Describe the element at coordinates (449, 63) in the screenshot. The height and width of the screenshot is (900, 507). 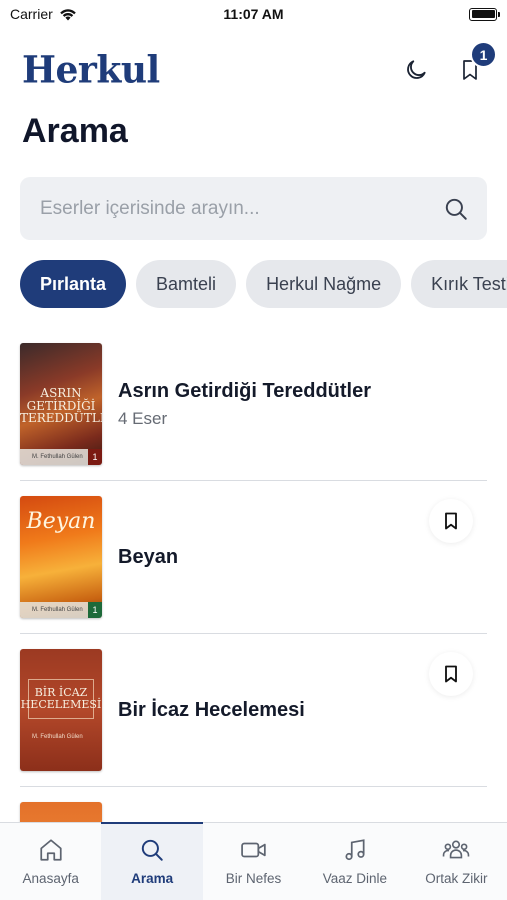
I see `header-actions: 1` at that location.